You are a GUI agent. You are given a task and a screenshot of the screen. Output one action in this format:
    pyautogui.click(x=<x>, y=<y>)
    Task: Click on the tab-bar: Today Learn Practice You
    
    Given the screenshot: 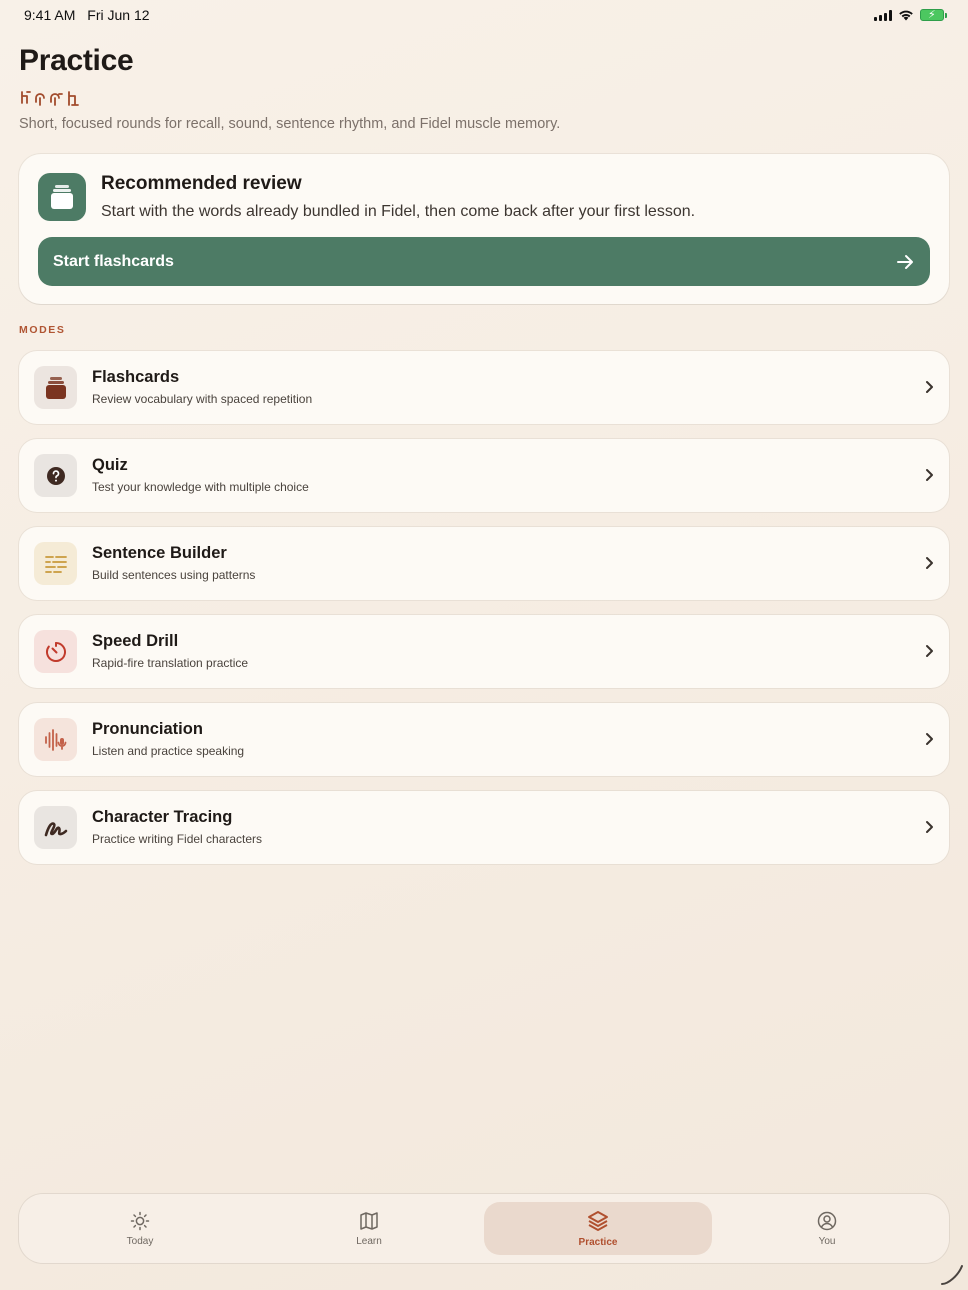 What is the action you would take?
    pyautogui.click(x=484, y=1228)
    